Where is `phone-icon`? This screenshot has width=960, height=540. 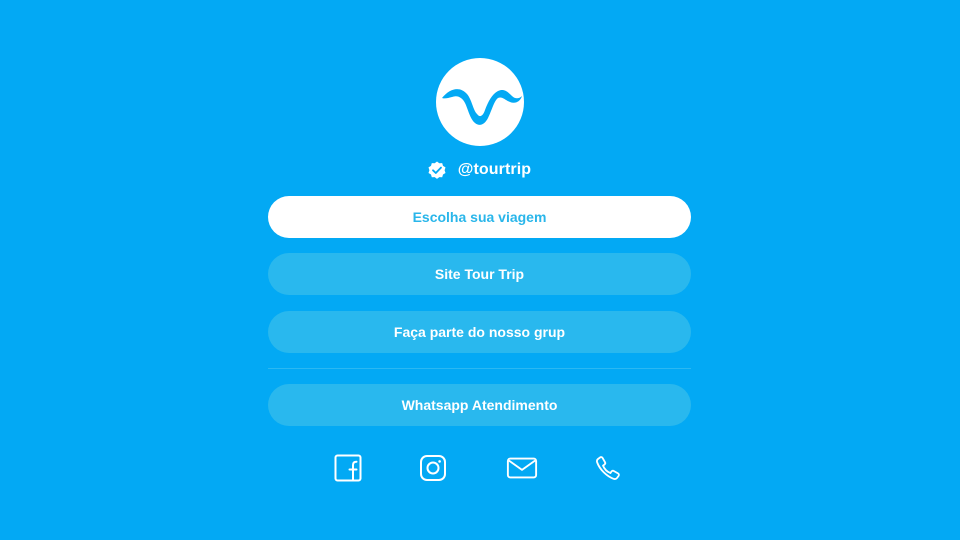 phone-icon is located at coordinates (608, 468).